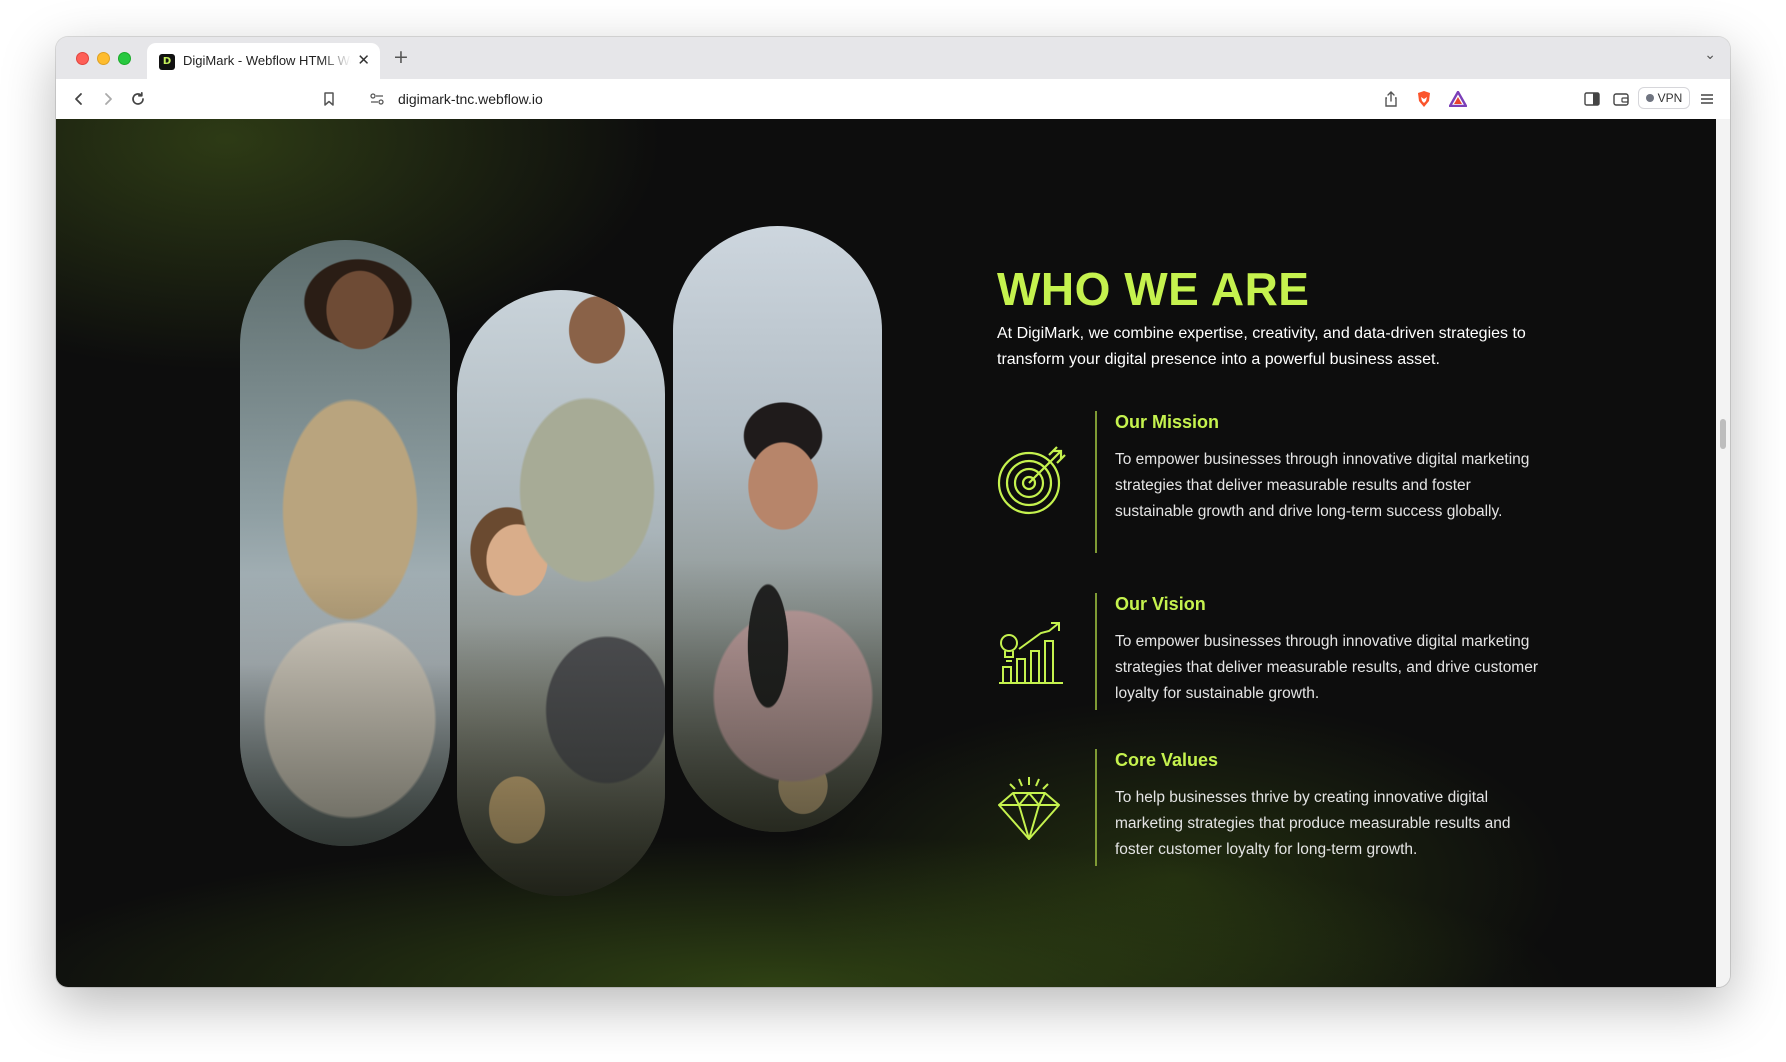  What do you see at coordinates (1649, 98) in the screenshot?
I see `vpn-status-icon` at bounding box center [1649, 98].